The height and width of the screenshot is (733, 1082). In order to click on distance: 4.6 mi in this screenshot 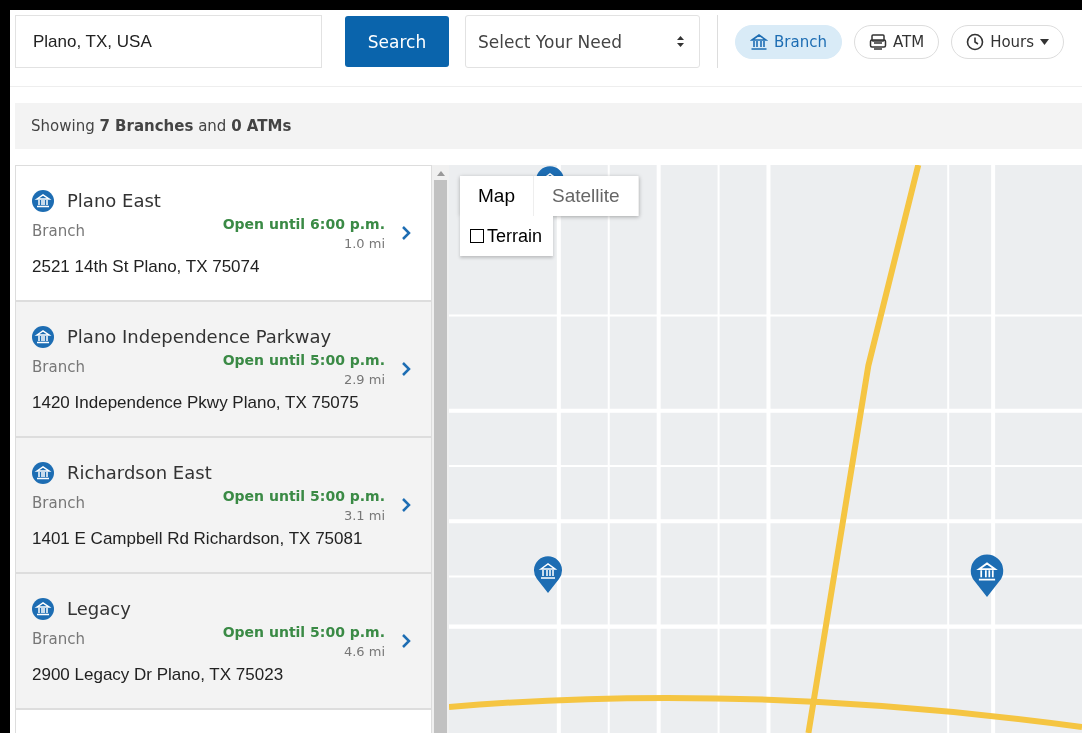, I will do `click(364, 651)`.